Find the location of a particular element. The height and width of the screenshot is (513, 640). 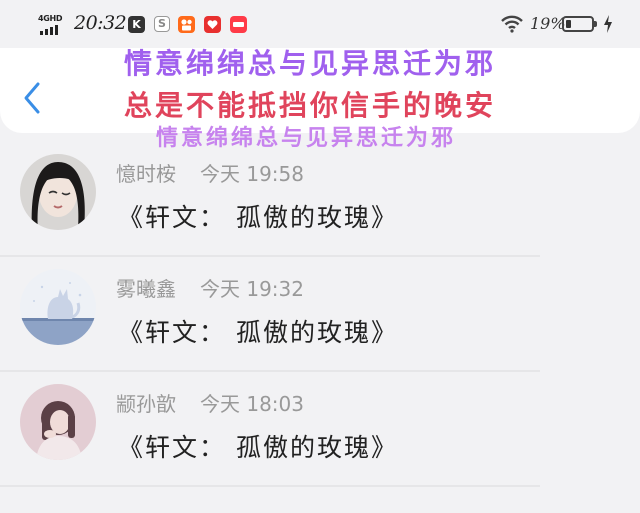

sender-name: 雾曦鑫 is located at coordinates (146, 289).